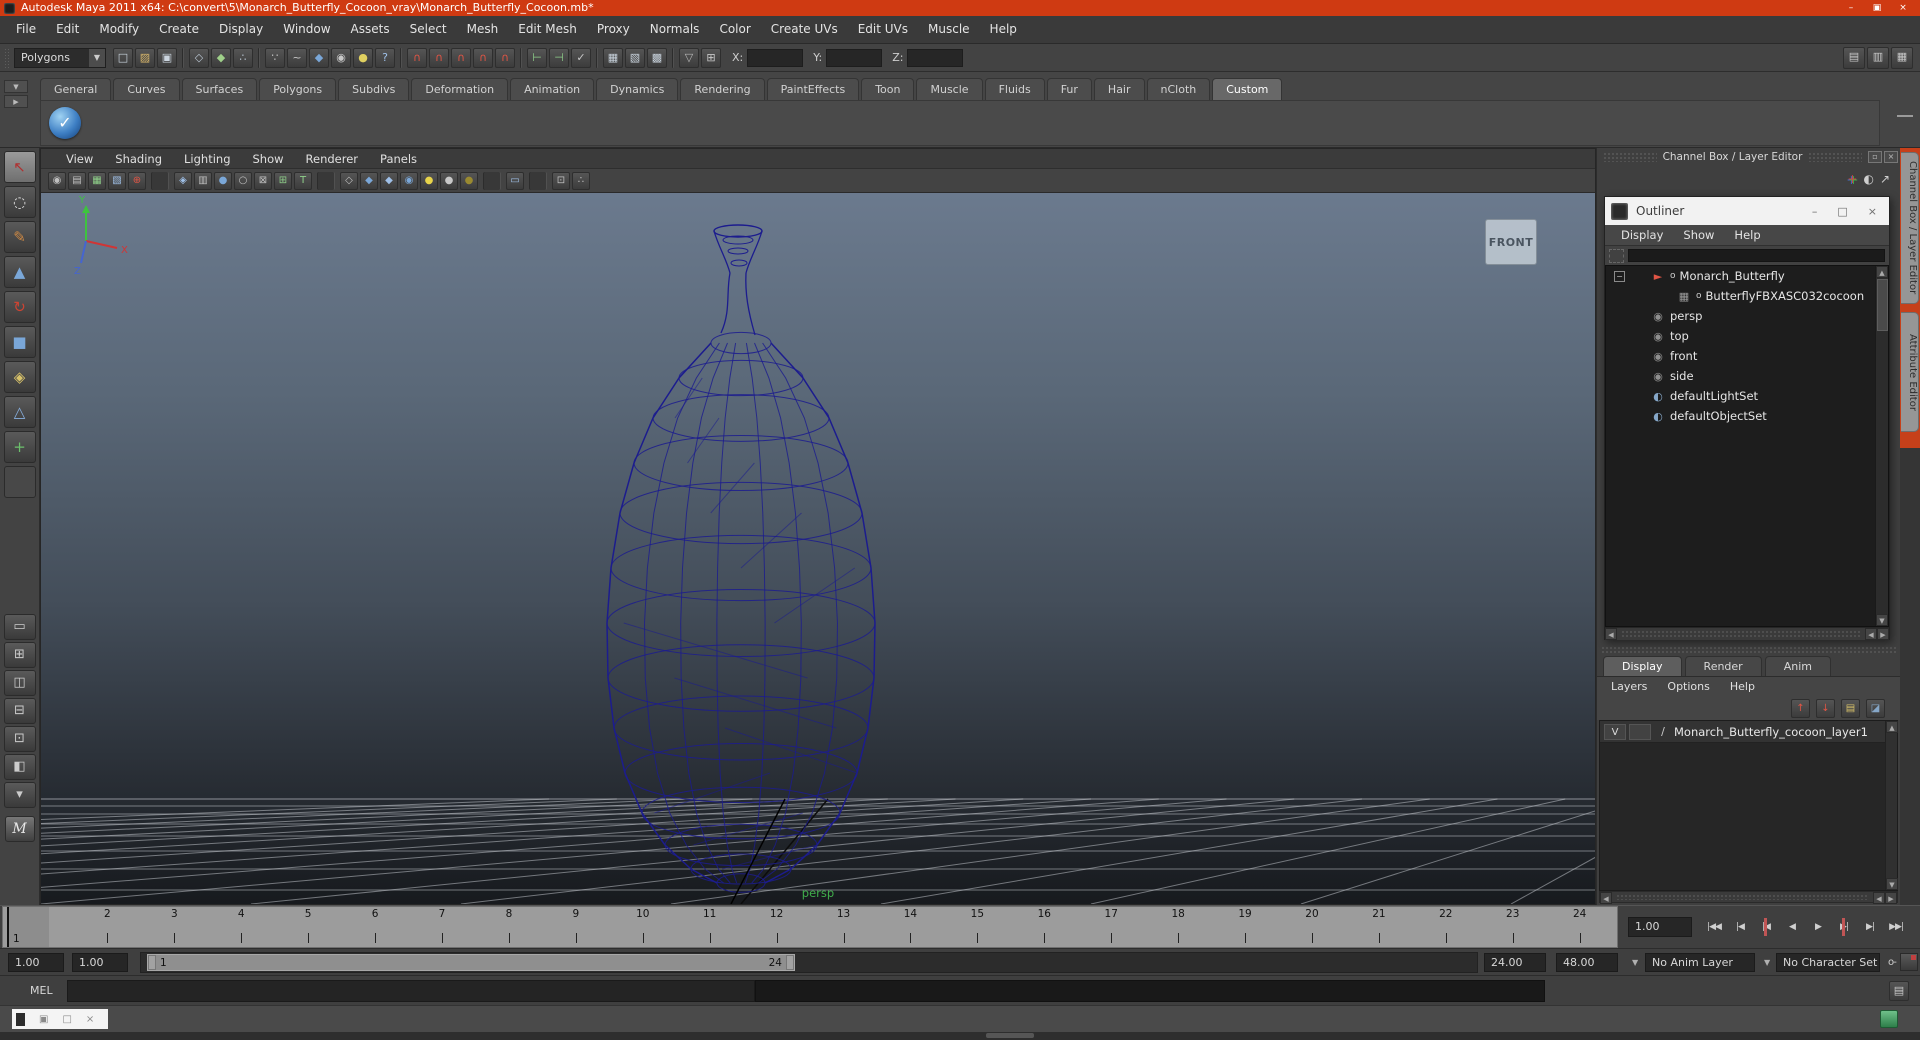 This screenshot has height=1040, width=1920. What do you see at coordinates (119, 29) in the screenshot?
I see `menu-item: Modify` at bounding box center [119, 29].